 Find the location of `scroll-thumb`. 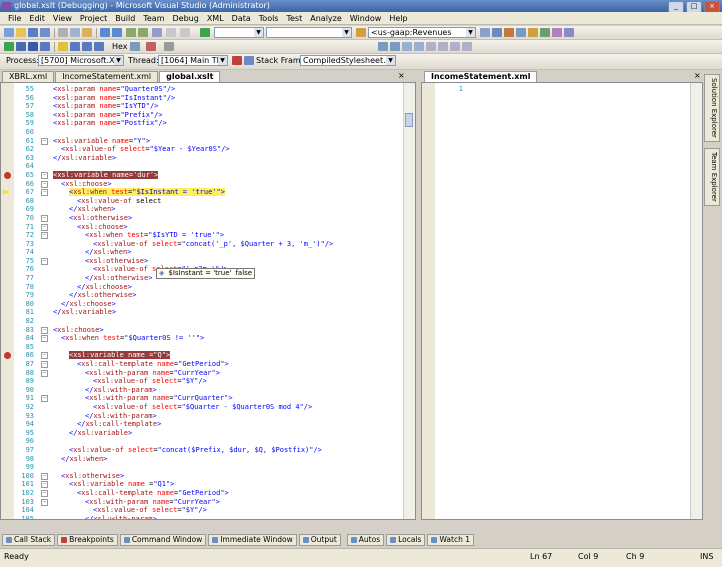

scroll-thumb is located at coordinates (409, 120).